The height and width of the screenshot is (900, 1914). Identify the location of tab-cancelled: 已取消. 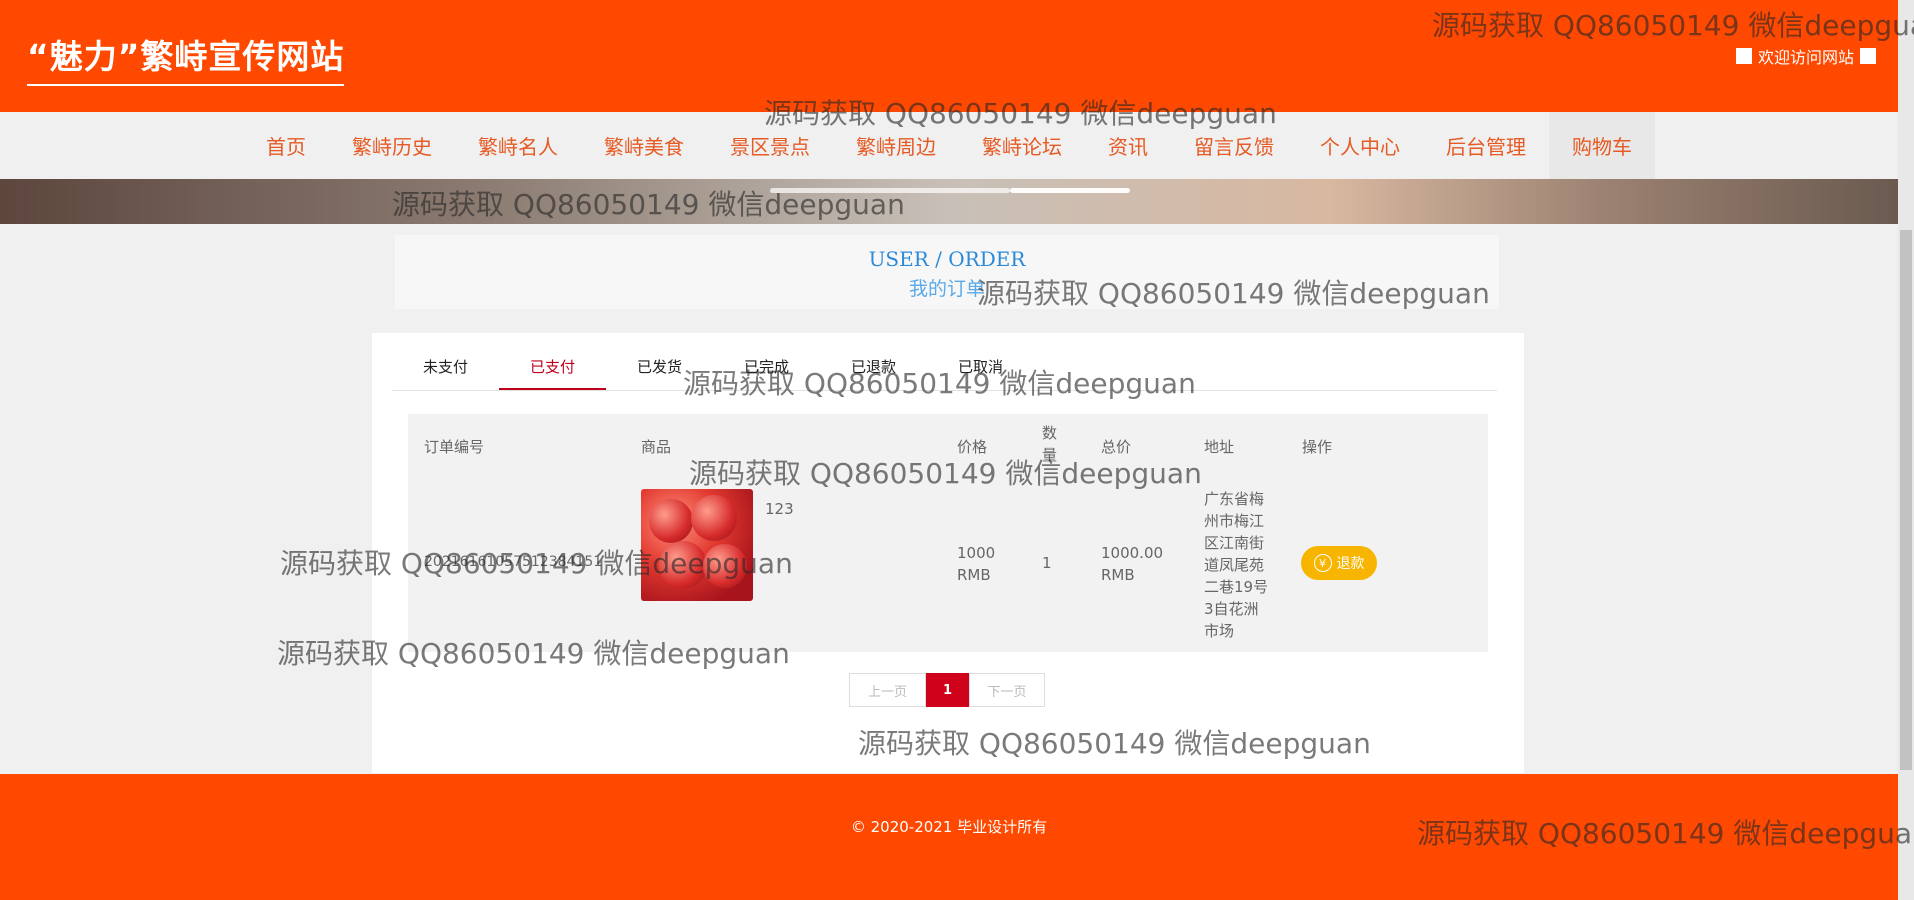
(980, 366).